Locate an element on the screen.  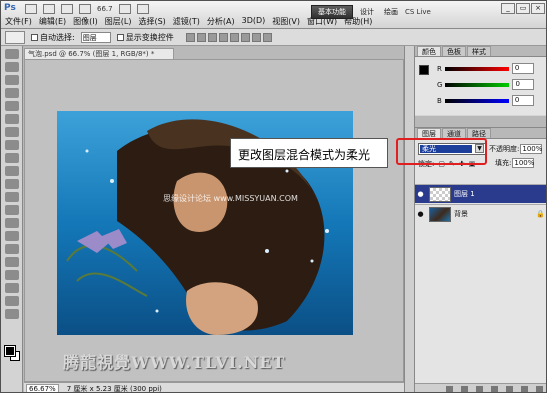
maximize-button: ▭ is located at coordinates (523, 8).